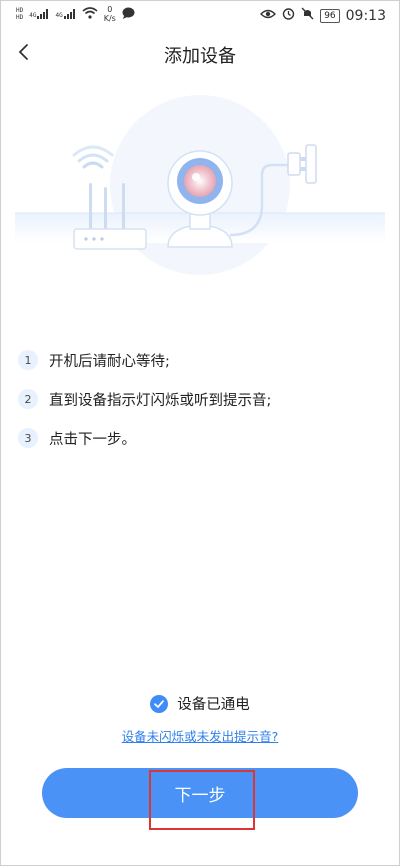  I want to click on mute-icon, so click(307, 15).